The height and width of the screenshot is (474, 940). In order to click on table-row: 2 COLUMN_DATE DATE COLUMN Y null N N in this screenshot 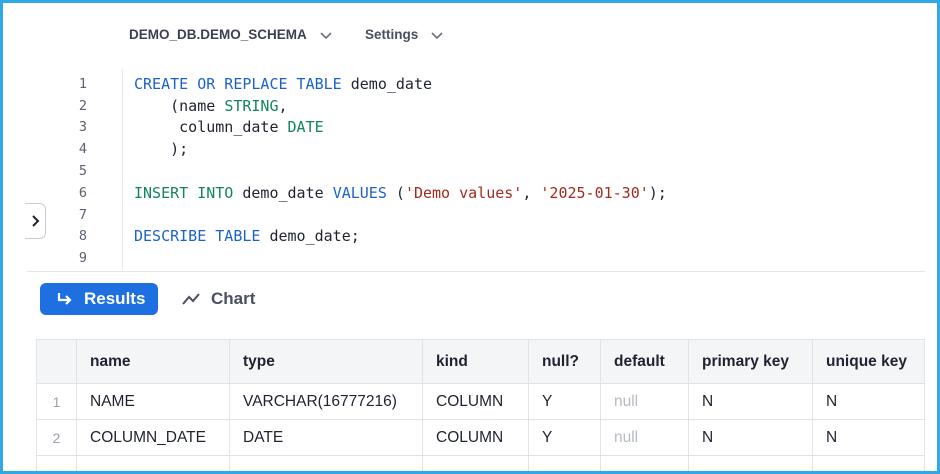, I will do `click(480, 437)`.